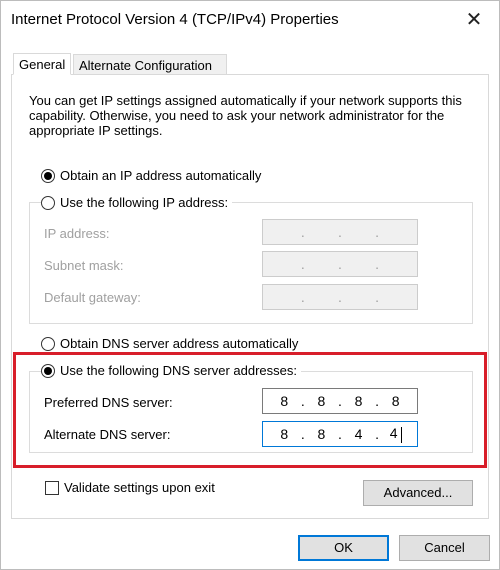  Describe the element at coordinates (358, 434) in the screenshot. I see `alternate-dns-octet-3: 4` at that location.